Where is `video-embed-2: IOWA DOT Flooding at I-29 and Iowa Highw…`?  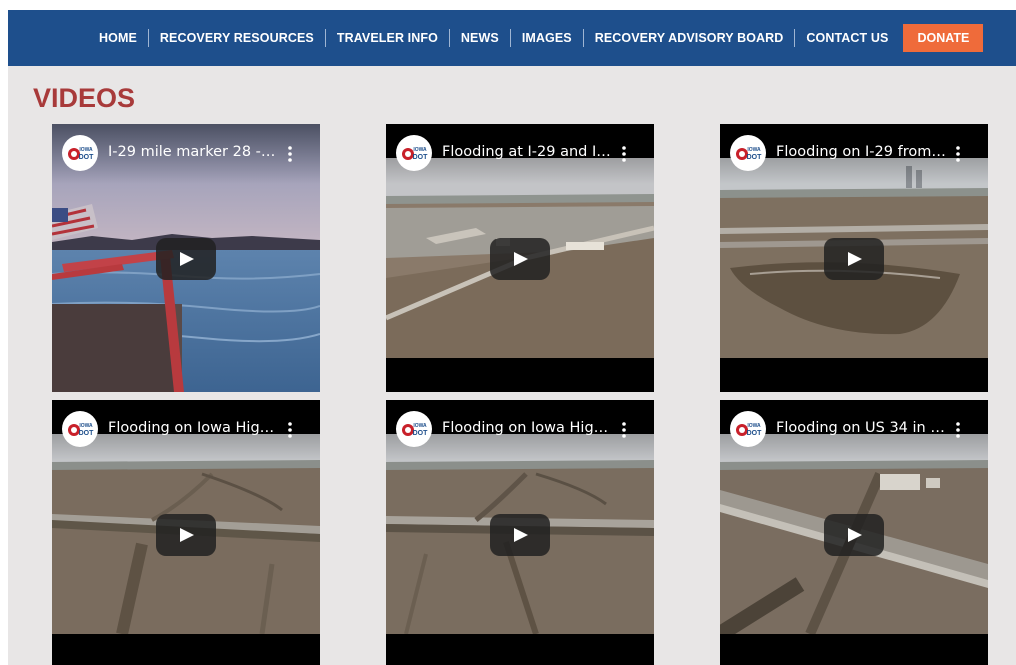 video-embed-2: IOWA DOT Flooding at I-29 and Iowa Highw… is located at coordinates (520, 258).